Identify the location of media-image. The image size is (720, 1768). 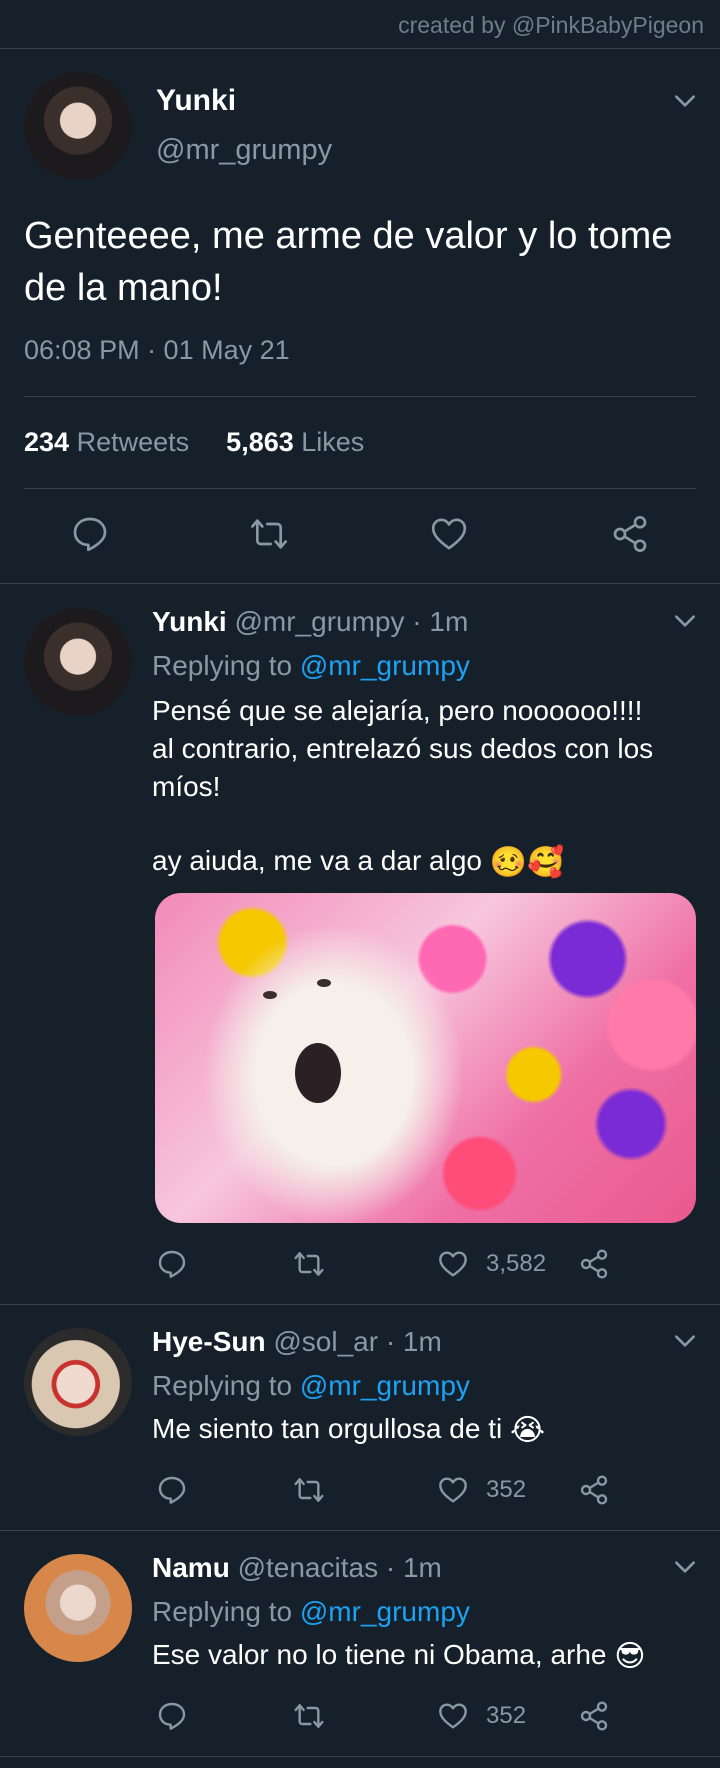
(425, 1058).